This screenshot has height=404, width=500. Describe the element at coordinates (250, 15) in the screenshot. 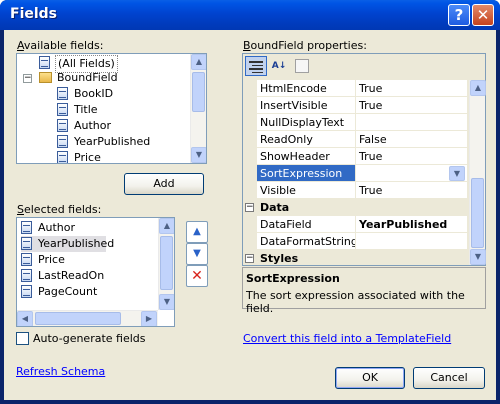

I see `title-bar: Fields ? ✕` at that location.